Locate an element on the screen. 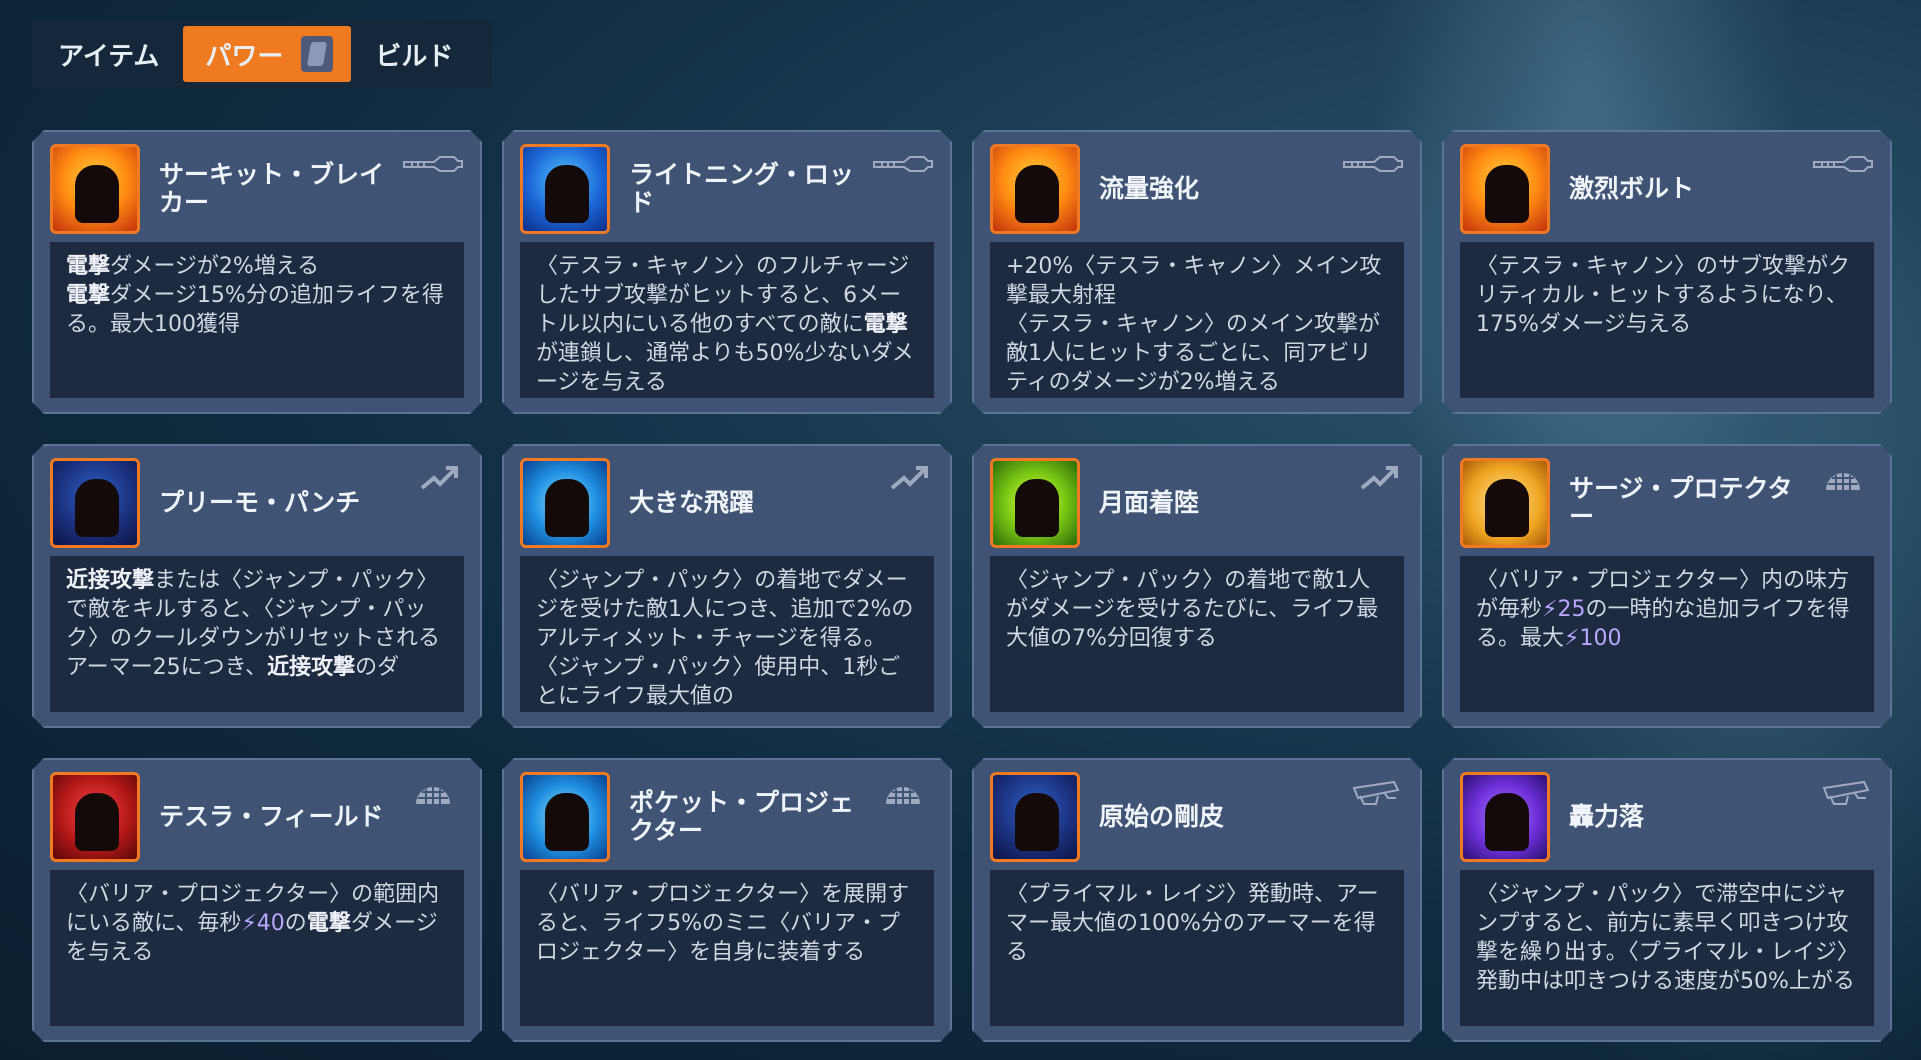  power-description: 〈プライマル・レイジ〉発動時、アーマー最大値の100%分のアーマーを得る is located at coordinates (1197, 948).